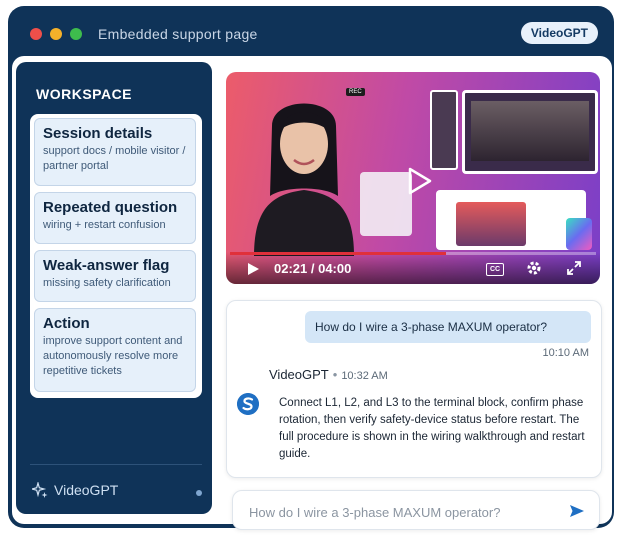 The width and height of the screenshot is (620, 539). Describe the element at coordinates (364, 376) in the screenshot. I see `bot-message-time: 10:32 AM` at that location.